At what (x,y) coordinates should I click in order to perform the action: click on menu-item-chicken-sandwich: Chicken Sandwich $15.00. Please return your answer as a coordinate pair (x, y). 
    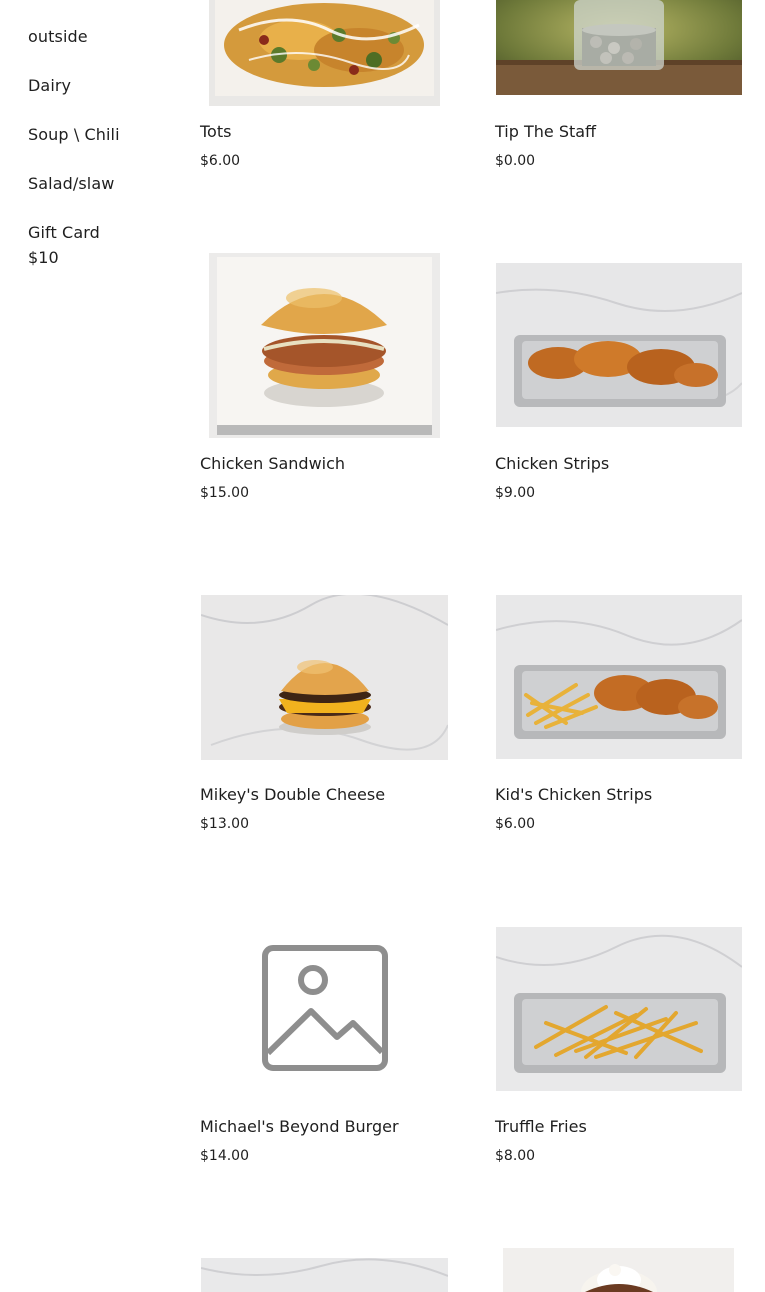
    Looking at the image, I should click on (330, 383).